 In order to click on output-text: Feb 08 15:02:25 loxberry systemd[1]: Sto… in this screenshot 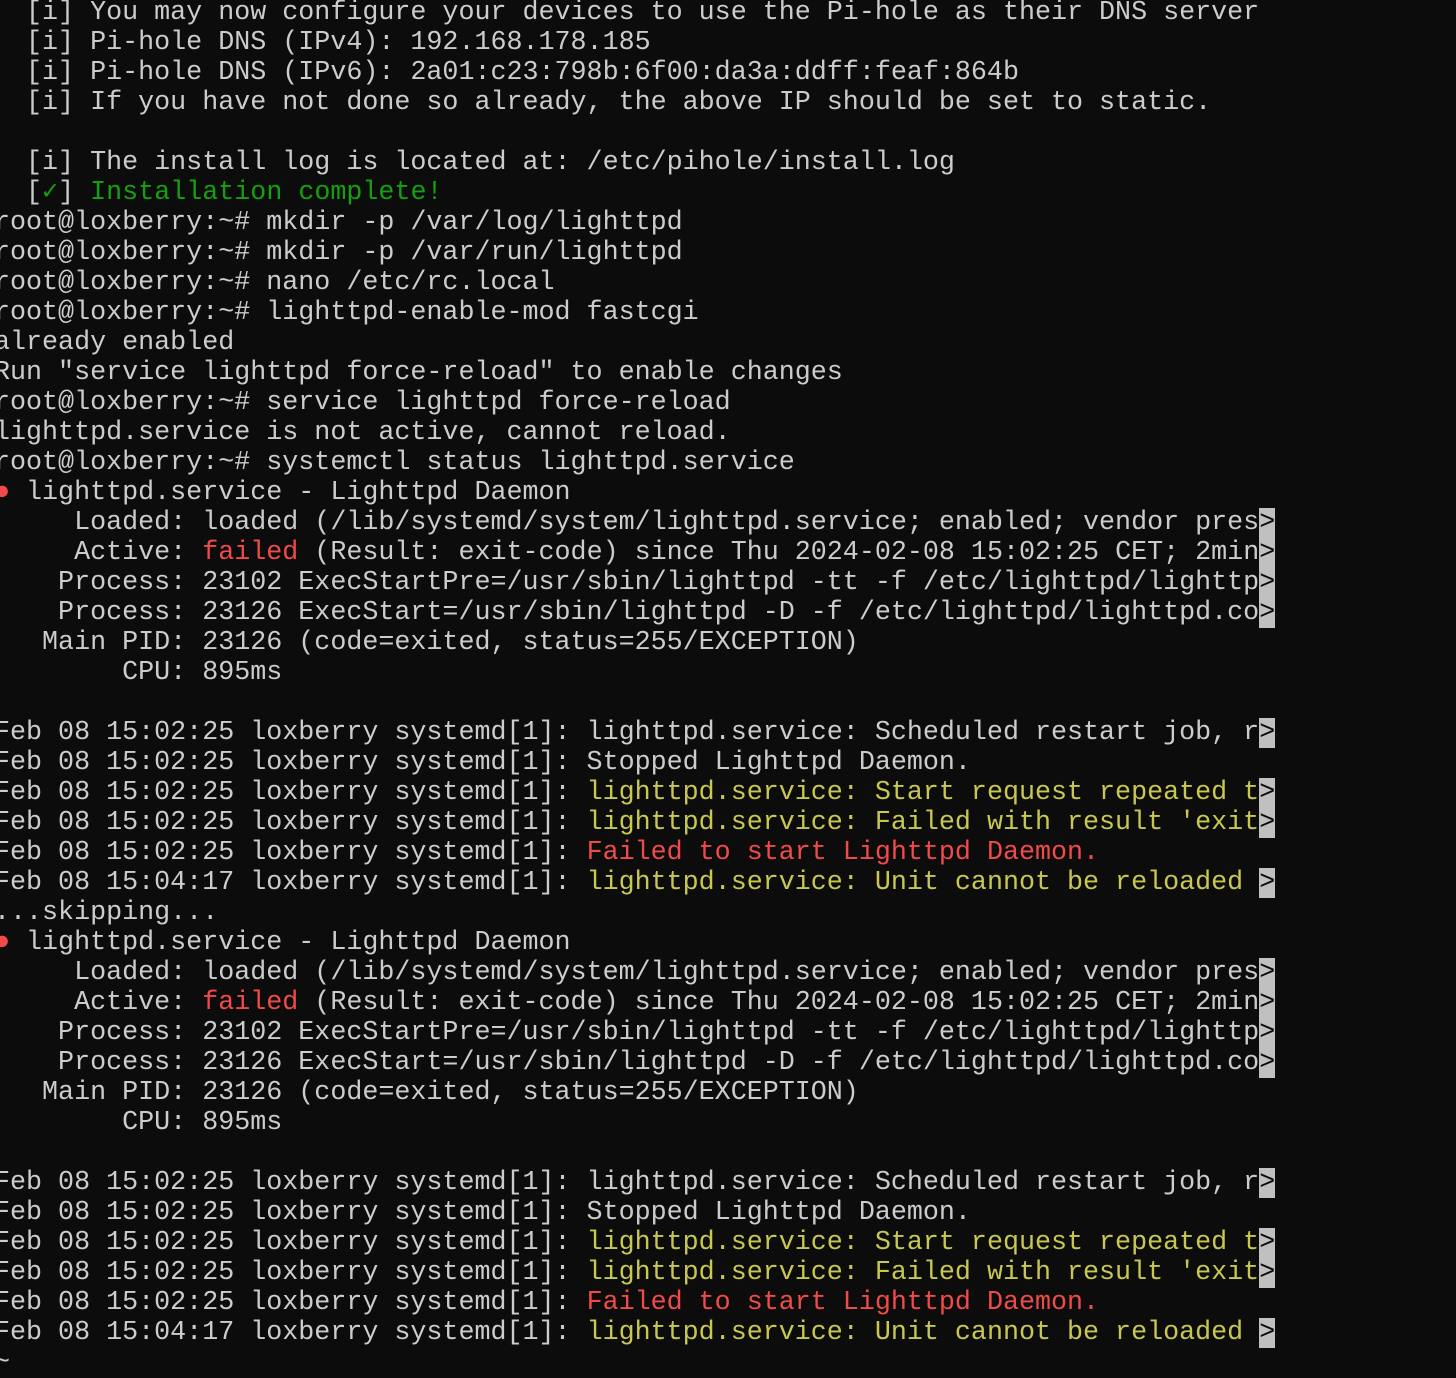, I will do `click(485, 763)`.